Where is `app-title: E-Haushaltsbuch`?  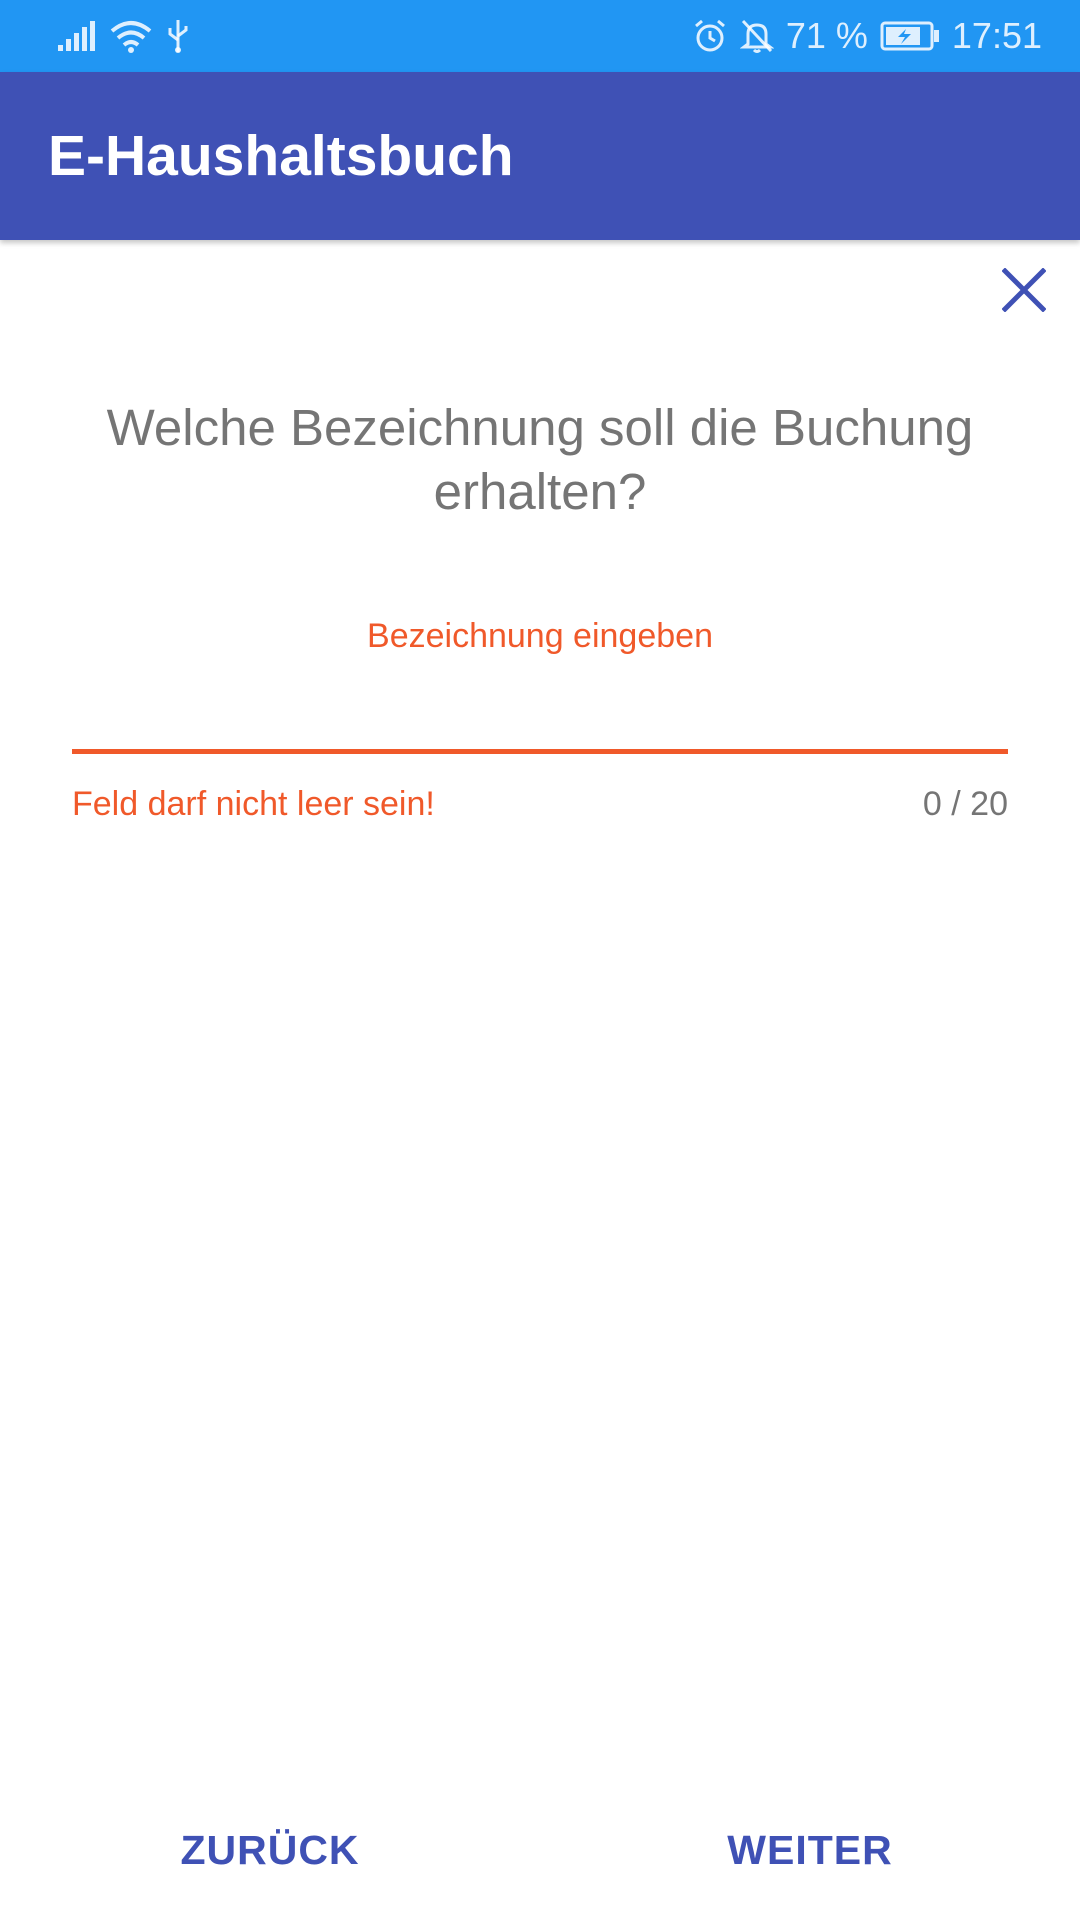
app-title: E-Haushaltsbuch is located at coordinates (281, 156).